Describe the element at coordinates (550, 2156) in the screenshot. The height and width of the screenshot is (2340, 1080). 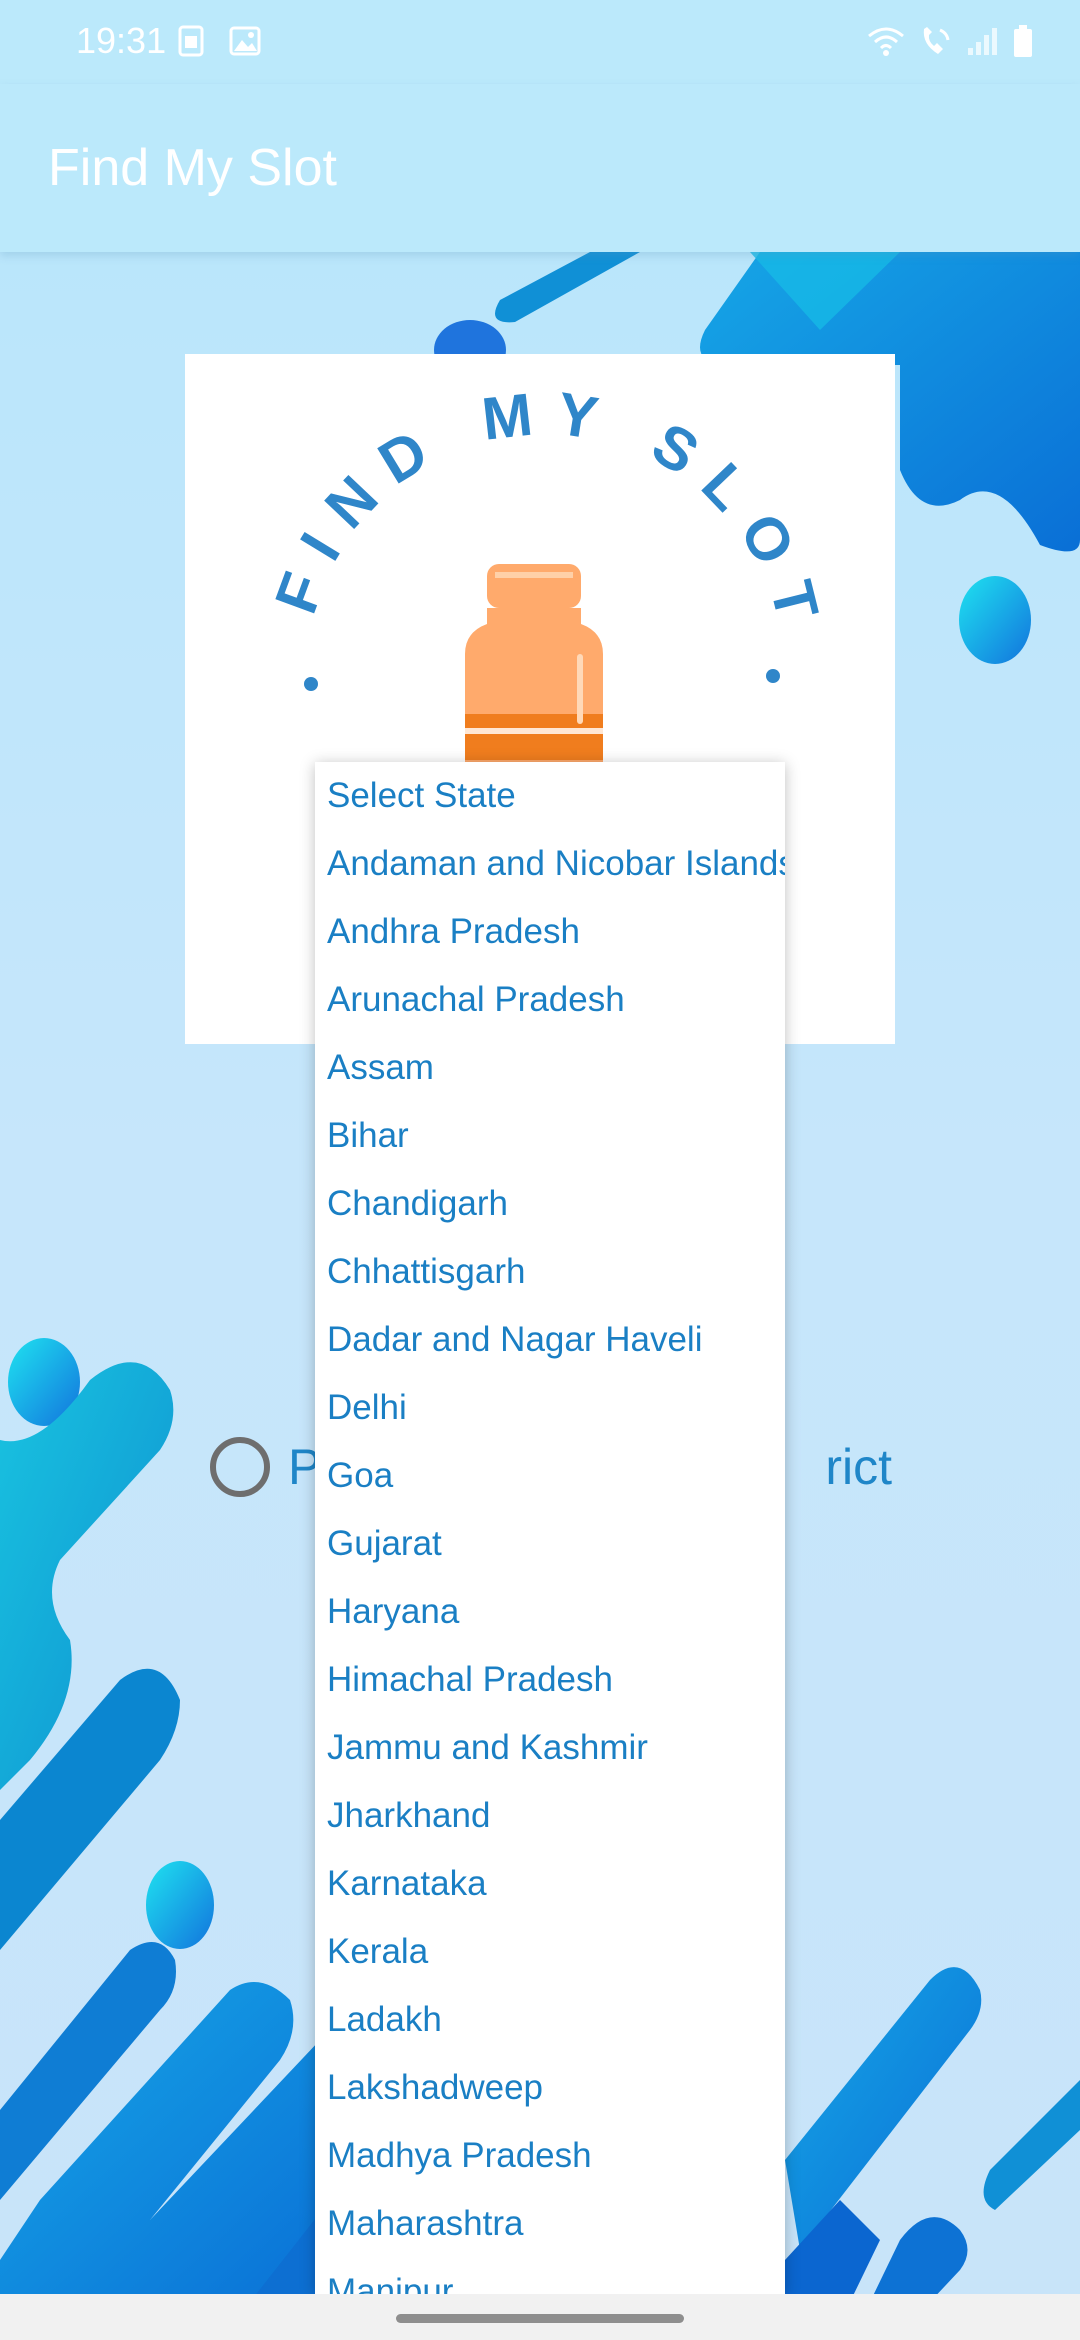
I see `state-option: Madhya Pradesh` at that location.